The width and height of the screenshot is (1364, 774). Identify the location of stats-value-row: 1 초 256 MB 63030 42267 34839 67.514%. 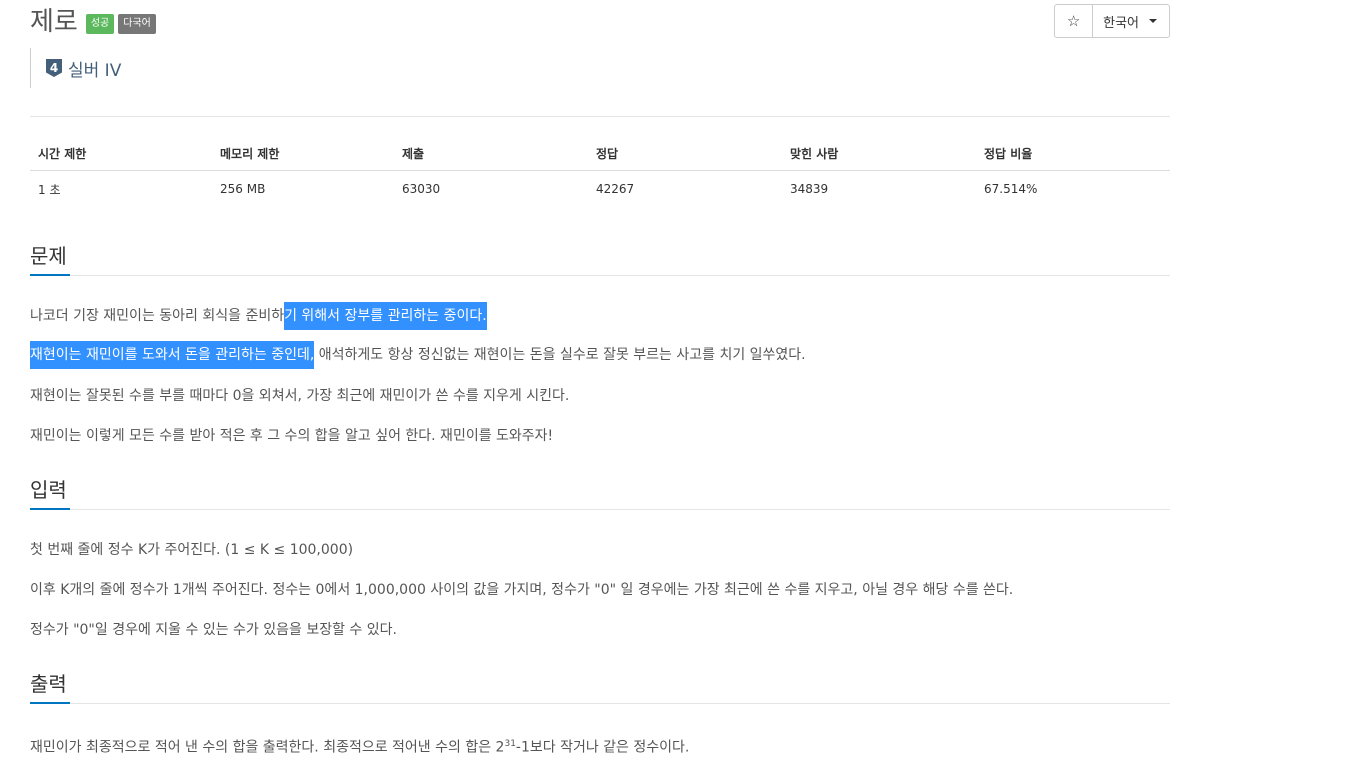
(600, 189).